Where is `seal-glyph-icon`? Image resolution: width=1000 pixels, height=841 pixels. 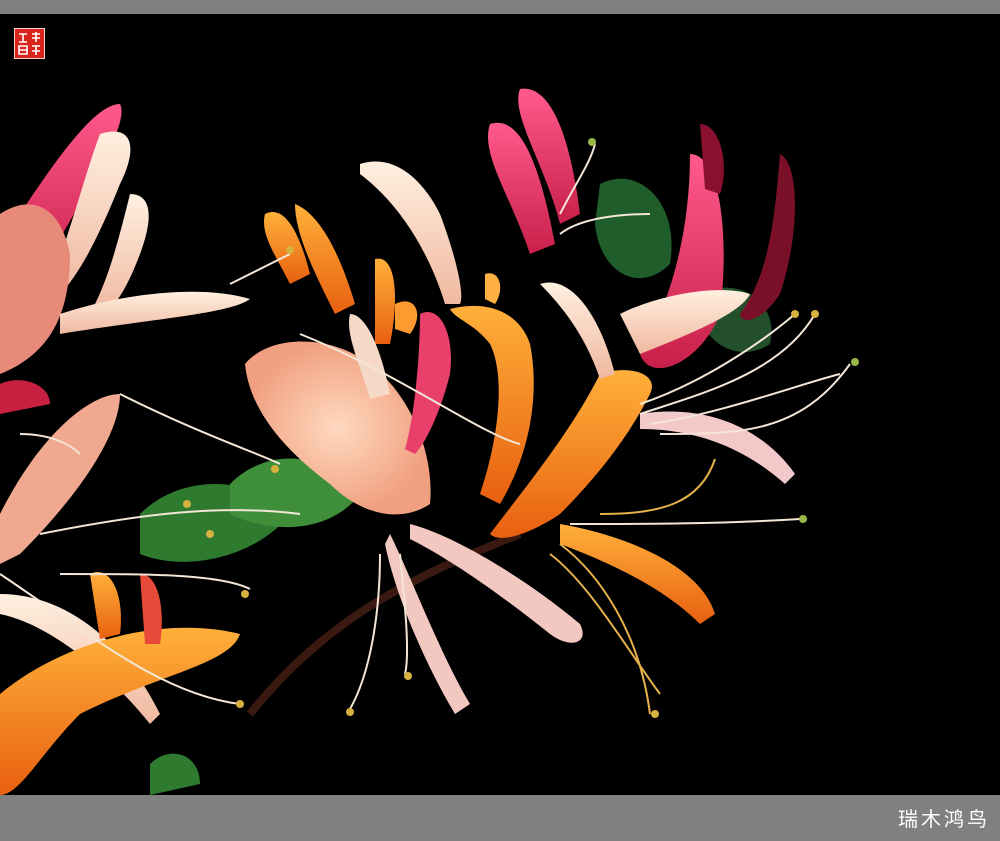
seal-glyph-icon is located at coordinates (29, 43).